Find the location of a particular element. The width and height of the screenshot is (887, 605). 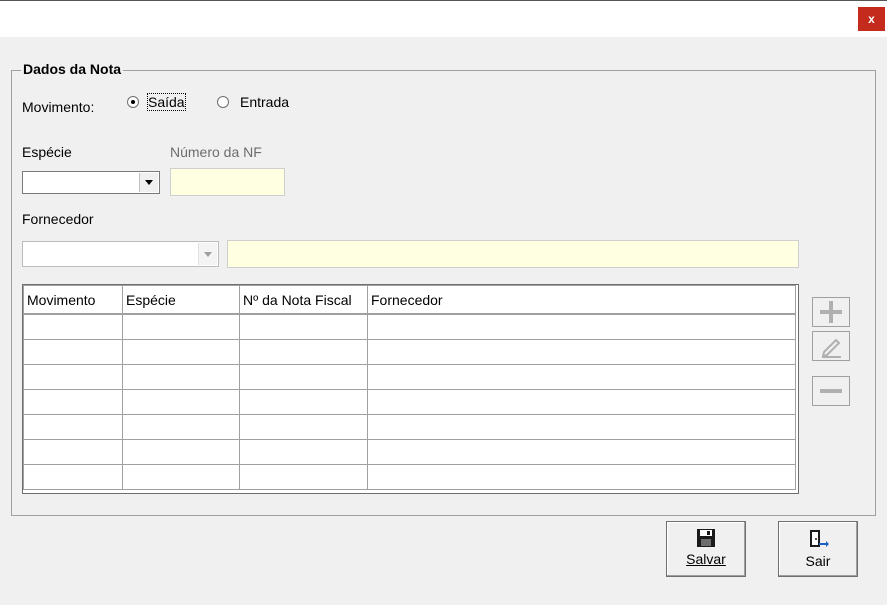

especie-label: Espécie is located at coordinates (47, 152).